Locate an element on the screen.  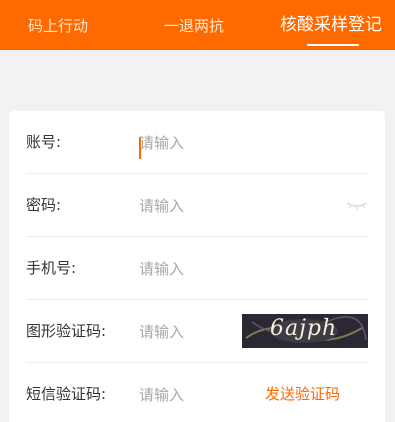
sms-label: 短信验证码: is located at coordinates (66, 394).